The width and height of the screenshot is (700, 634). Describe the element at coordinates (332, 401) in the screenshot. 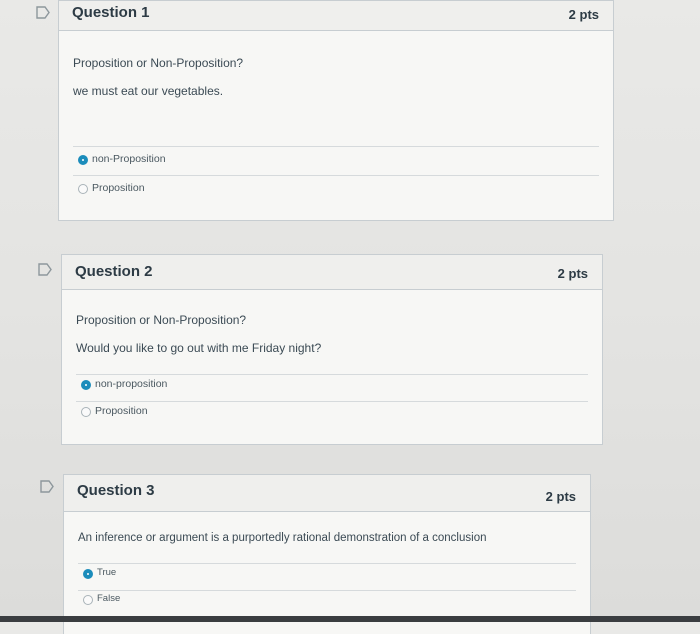

I see `question-2-divider-mid` at that location.